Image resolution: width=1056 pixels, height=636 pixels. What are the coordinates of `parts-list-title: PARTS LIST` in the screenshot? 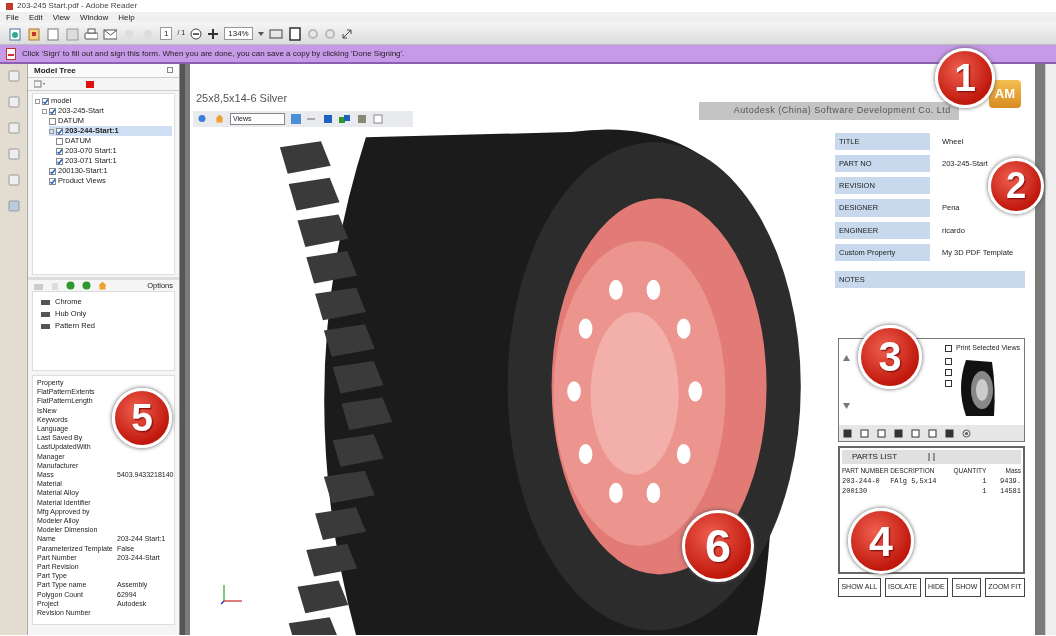 It's located at (875, 457).